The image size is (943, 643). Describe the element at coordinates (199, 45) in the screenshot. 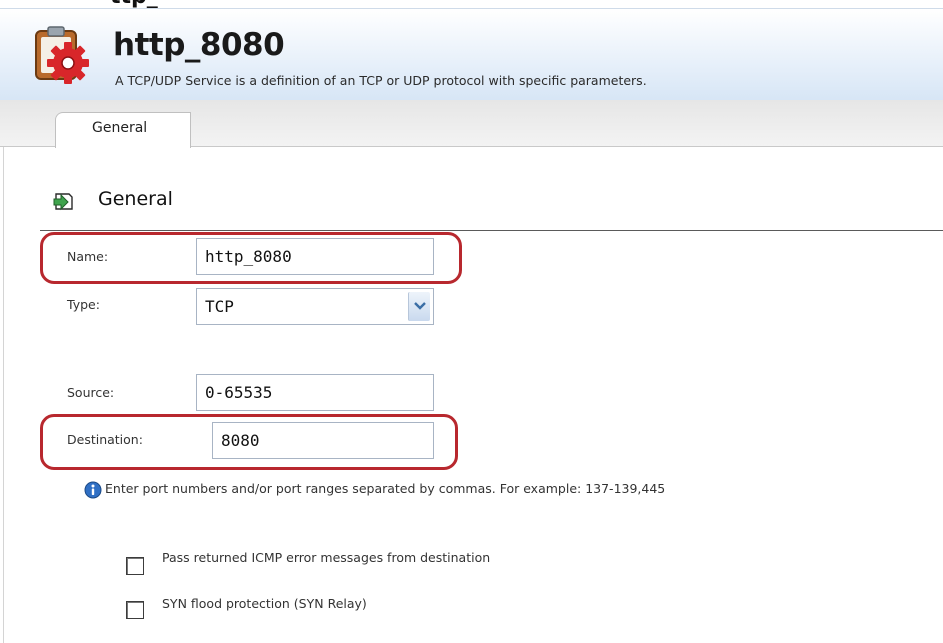

I see `page-title: http_8080` at that location.